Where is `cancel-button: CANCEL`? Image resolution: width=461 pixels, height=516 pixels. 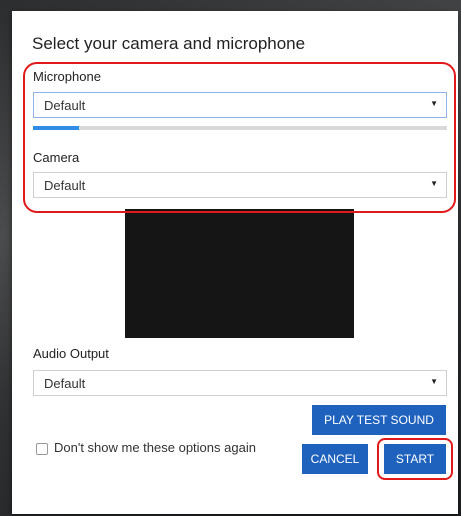
cancel-button: CANCEL is located at coordinates (335, 459).